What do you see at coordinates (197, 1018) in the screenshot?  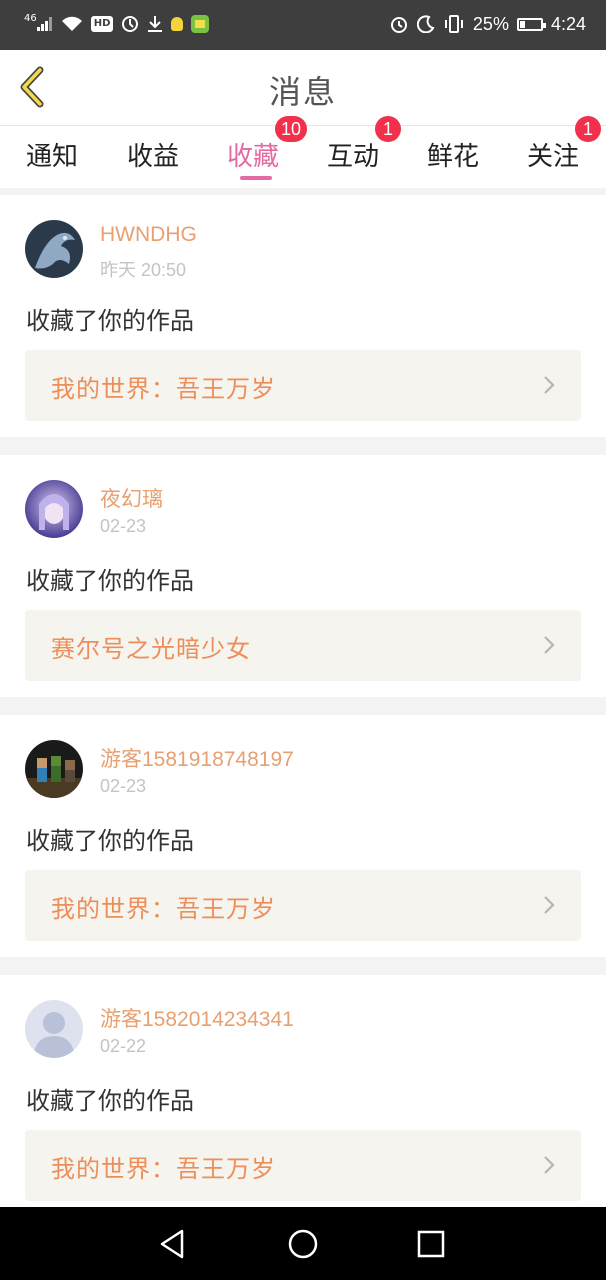 I see `username: 游客1582014234341` at bounding box center [197, 1018].